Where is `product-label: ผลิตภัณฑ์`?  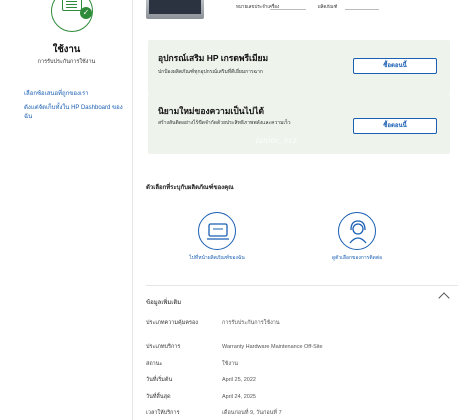
product-label: ผลิตภัณฑ์ is located at coordinates (328, 6).